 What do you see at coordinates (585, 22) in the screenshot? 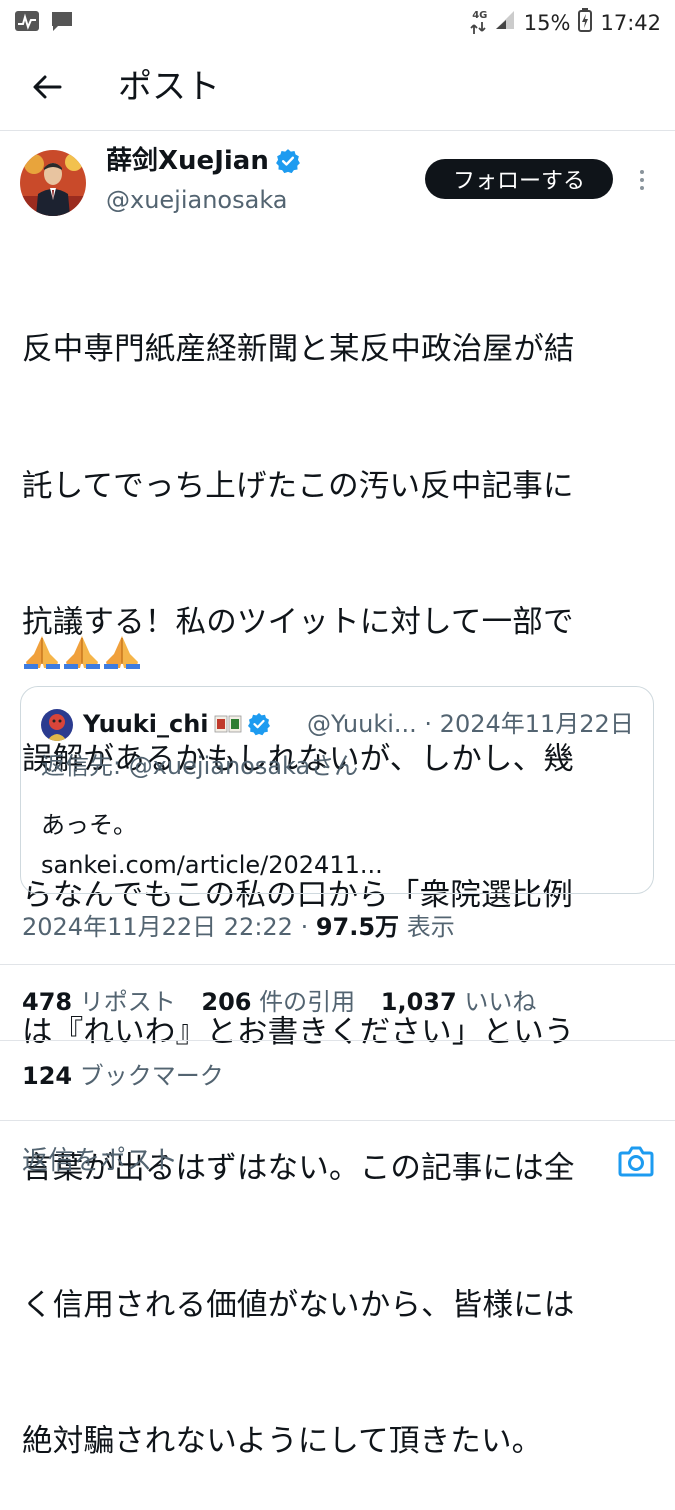
I see `battery-icon` at bounding box center [585, 22].